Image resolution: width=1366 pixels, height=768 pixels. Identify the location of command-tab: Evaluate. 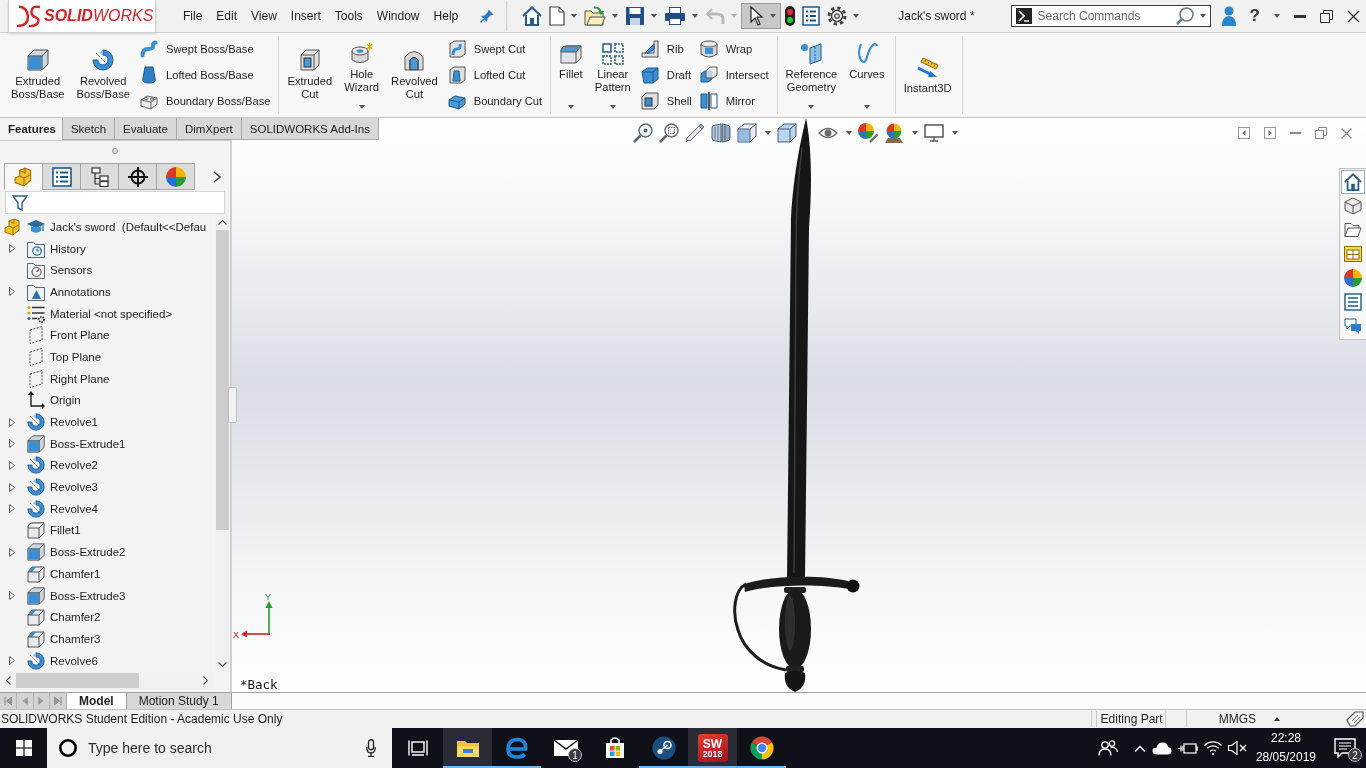
(145, 129).